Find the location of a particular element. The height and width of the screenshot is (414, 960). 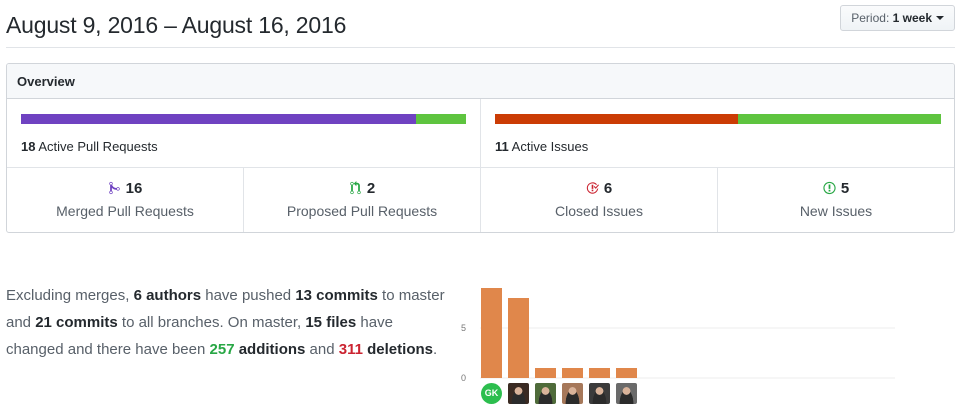

active-issues-label: 11 Active Issues is located at coordinates (541, 146).